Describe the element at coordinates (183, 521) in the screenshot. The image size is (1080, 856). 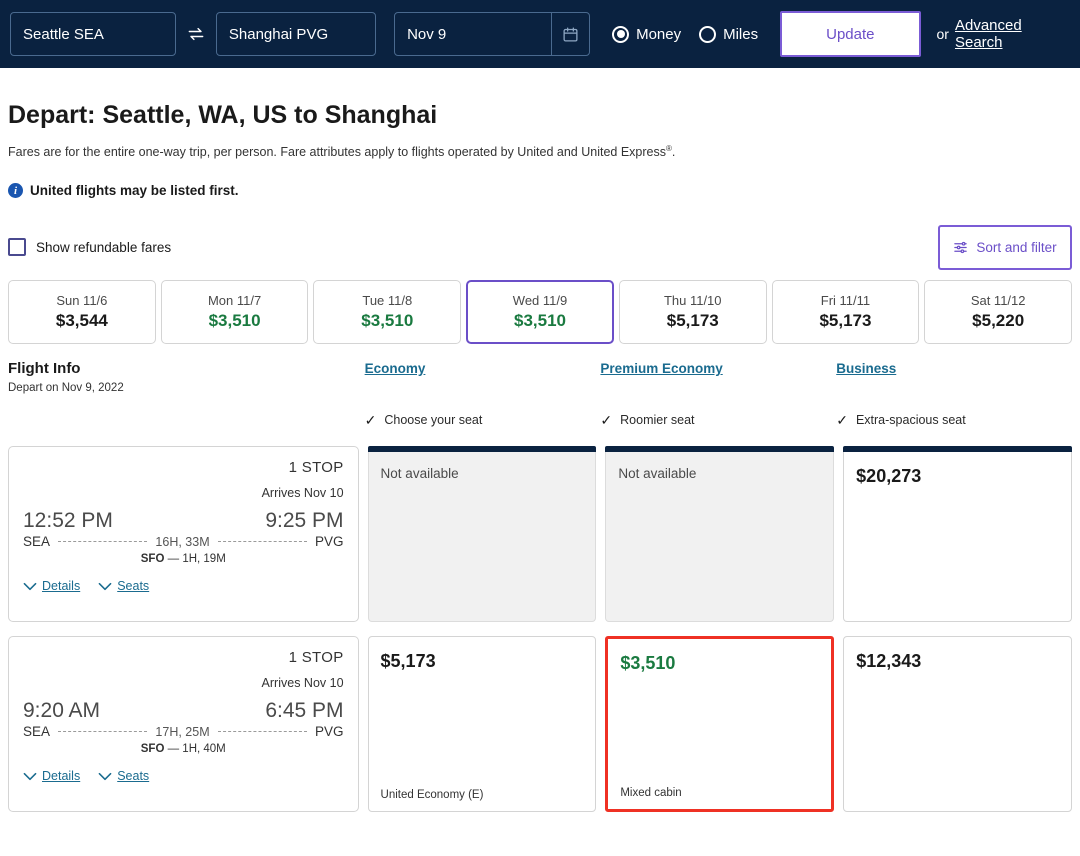
I see `flight-times: 12:52 PM 9:25 PM` at that location.